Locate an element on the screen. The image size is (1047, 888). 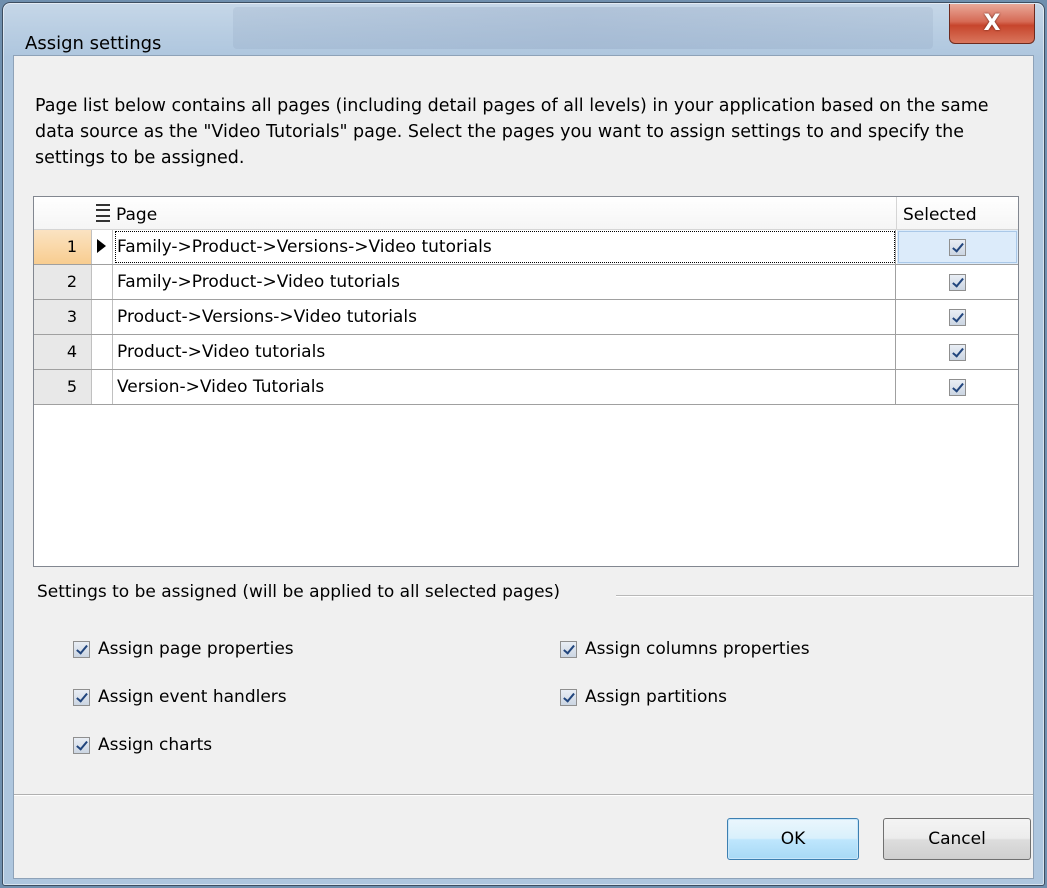
assign-partitions-label: Assign partitions is located at coordinates (656, 697).